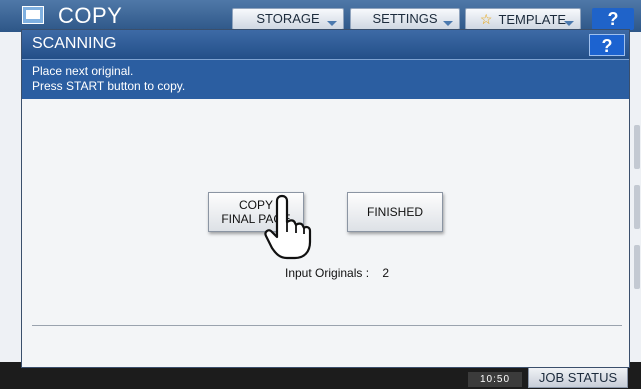 This screenshot has height=389, width=641. What do you see at coordinates (90, 15) in the screenshot?
I see `app-title: COPY` at bounding box center [90, 15].